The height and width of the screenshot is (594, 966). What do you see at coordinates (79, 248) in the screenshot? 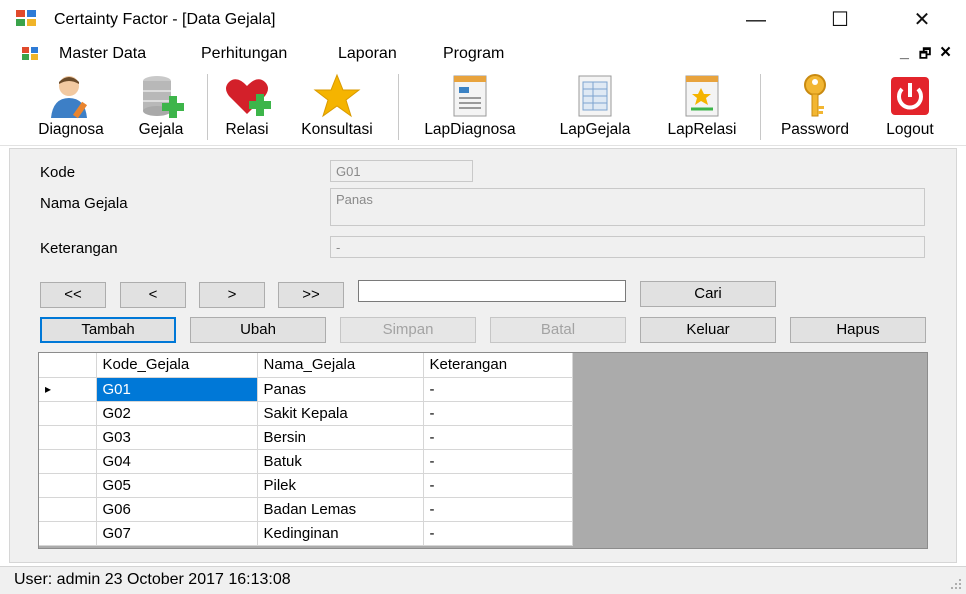
I see `keterangan-label: Keterangan` at bounding box center [79, 248].